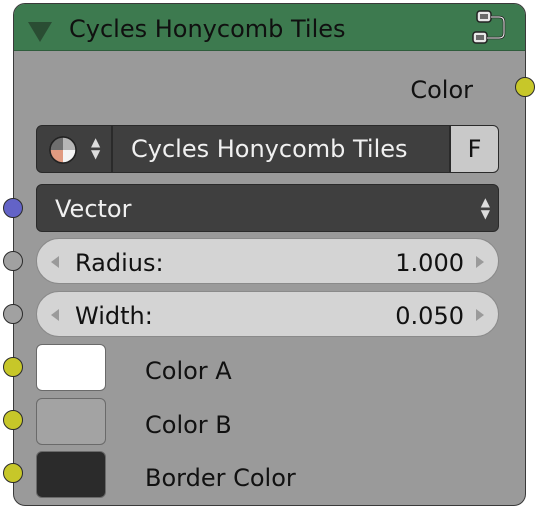 The height and width of the screenshot is (510, 538). I want to click on width-input-socket, so click(13, 314).